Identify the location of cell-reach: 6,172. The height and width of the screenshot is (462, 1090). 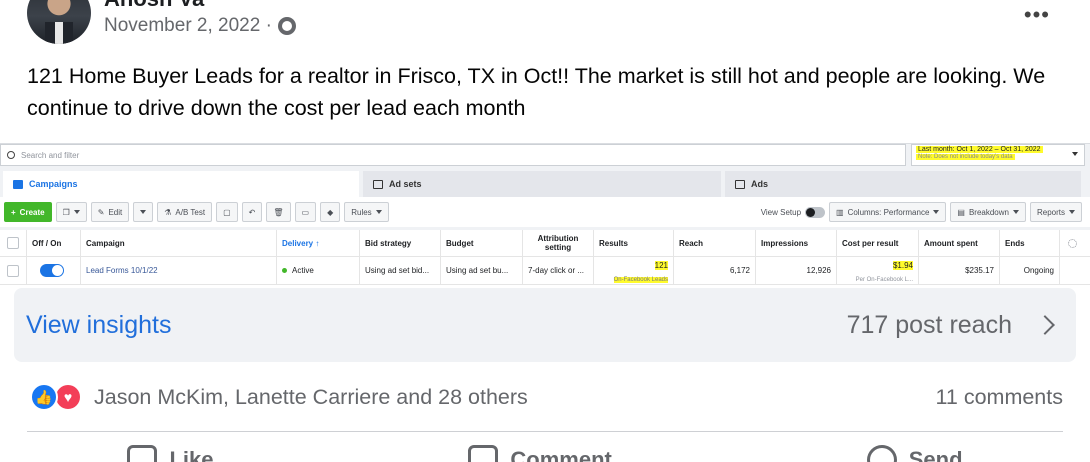
(715, 270).